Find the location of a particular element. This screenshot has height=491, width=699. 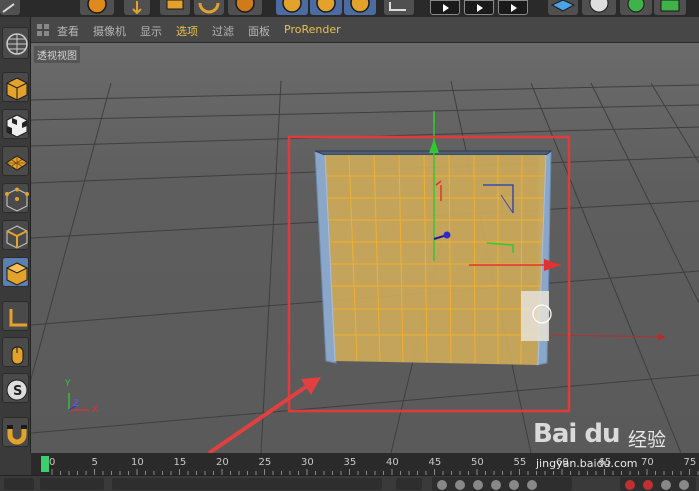

z-lock-icon is located at coordinates (360, 6).